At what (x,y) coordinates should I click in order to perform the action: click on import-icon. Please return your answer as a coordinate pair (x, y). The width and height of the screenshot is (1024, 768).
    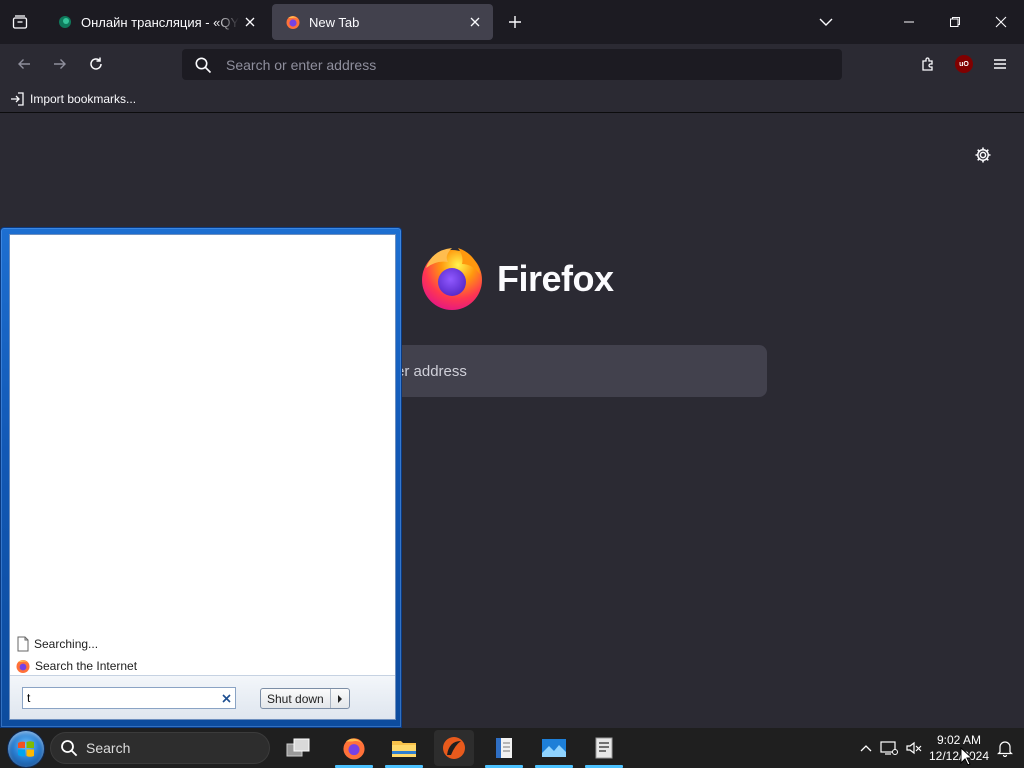
    Looking at the image, I should click on (17, 99).